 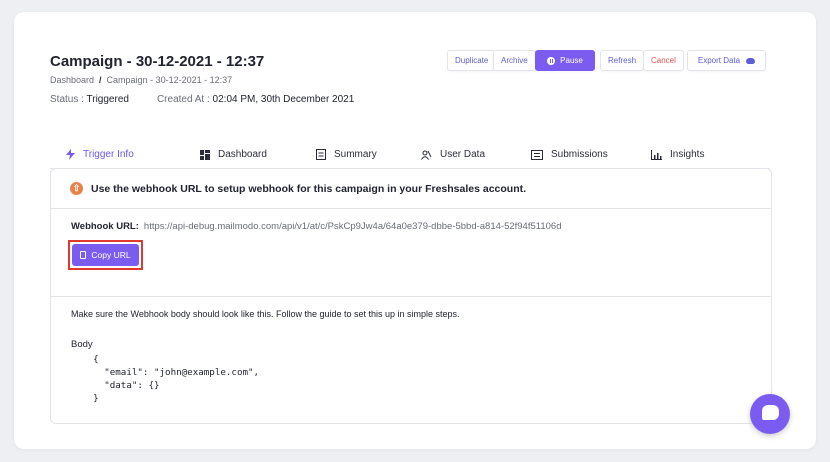 I want to click on user-data-icon, so click(x=426, y=155).